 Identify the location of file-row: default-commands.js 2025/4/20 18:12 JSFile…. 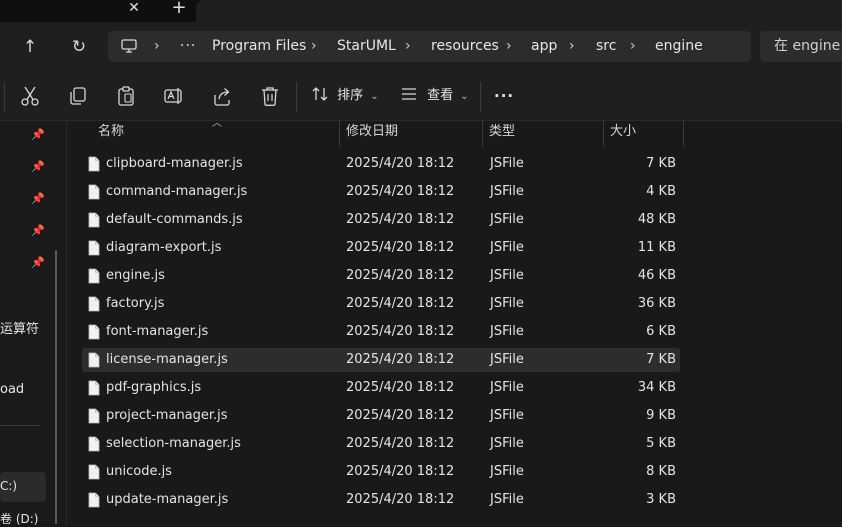
(381, 220).